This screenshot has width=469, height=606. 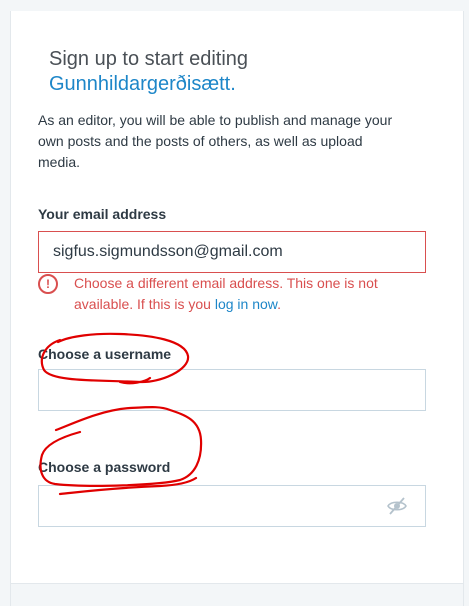 What do you see at coordinates (232, 390) in the screenshot?
I see `username-field` at bounding box center [232, 390].